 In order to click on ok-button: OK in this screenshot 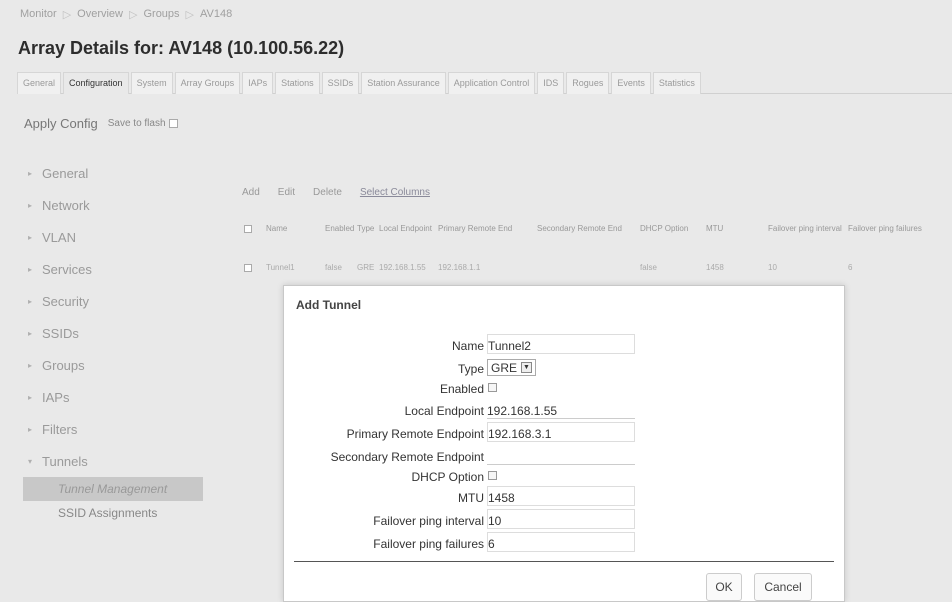, I will do `click(724, 587)`.